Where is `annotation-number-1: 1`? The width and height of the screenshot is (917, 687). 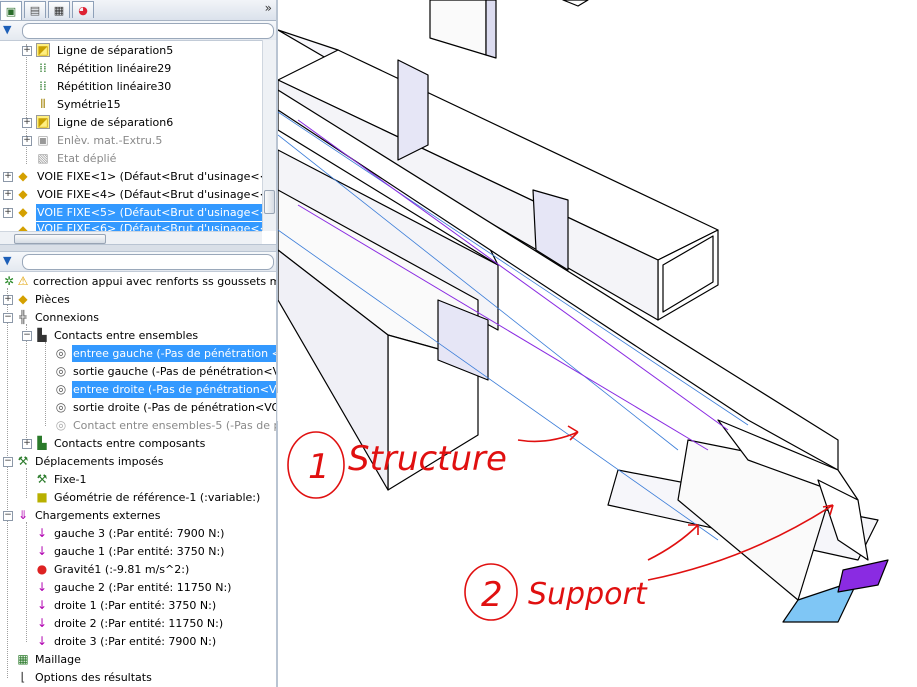
annotation-number-1: 1 is located at coordinates (319, 467).